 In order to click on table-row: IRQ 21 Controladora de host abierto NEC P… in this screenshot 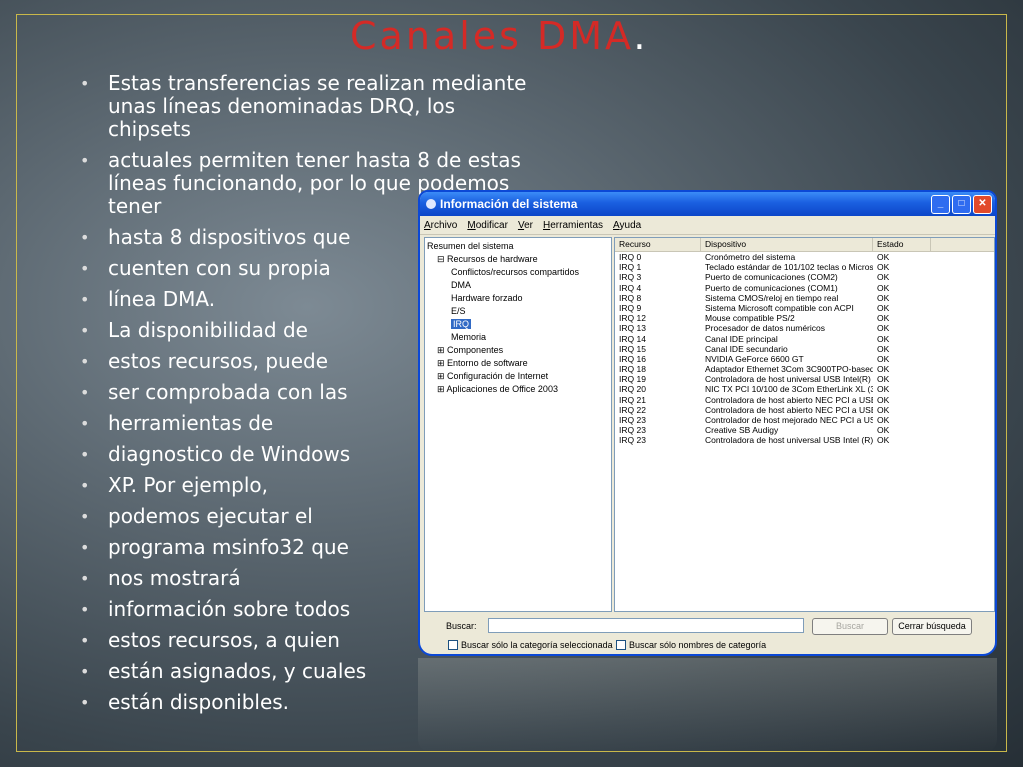, I will do `click(804, 400)`.